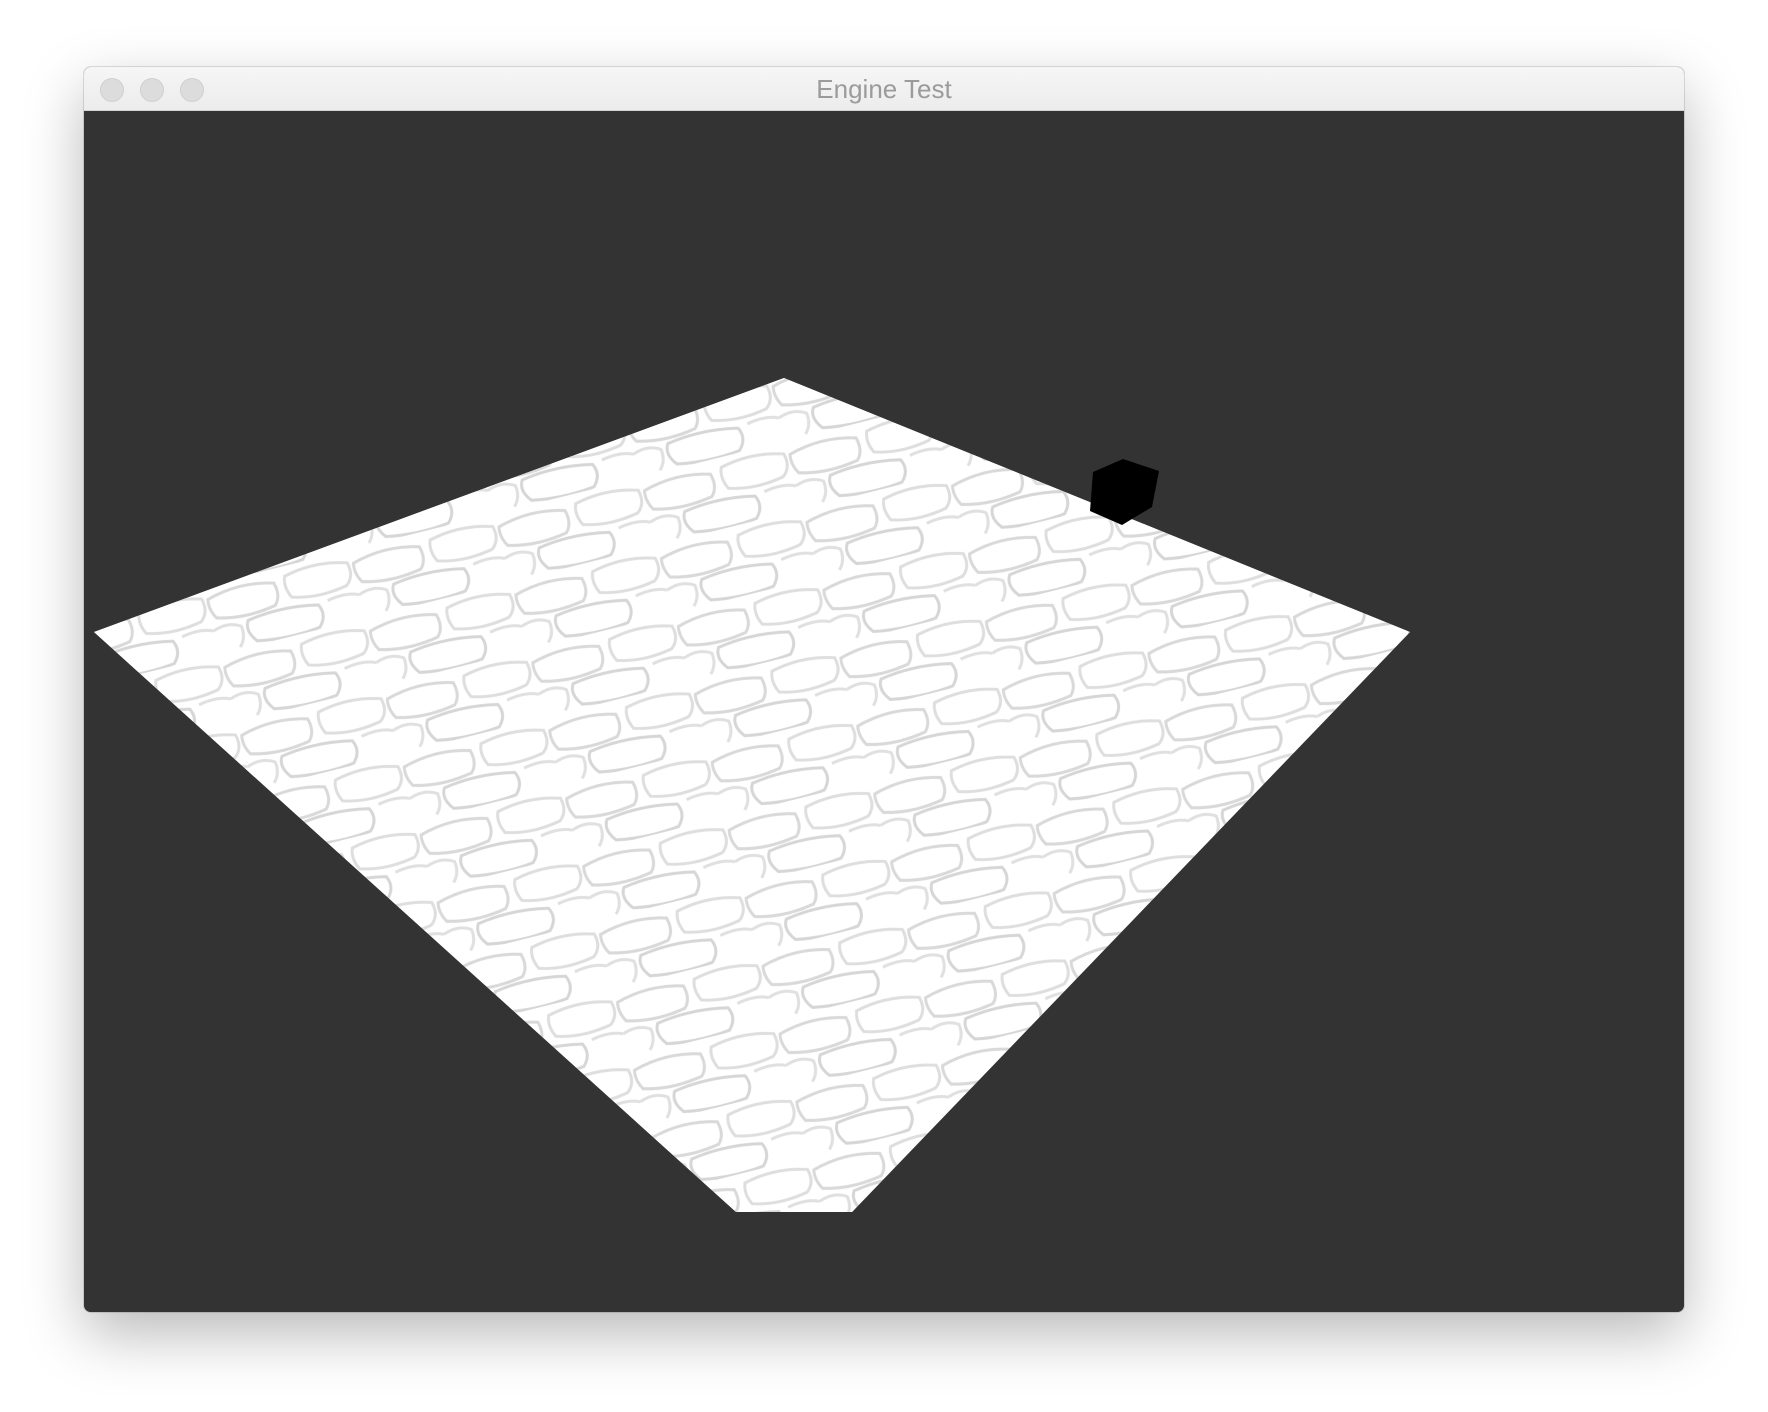 Image resolution: width=1768 pixels, height=1412 pixels. I want to click on title-bar: Engine Test, so click(884, 89).